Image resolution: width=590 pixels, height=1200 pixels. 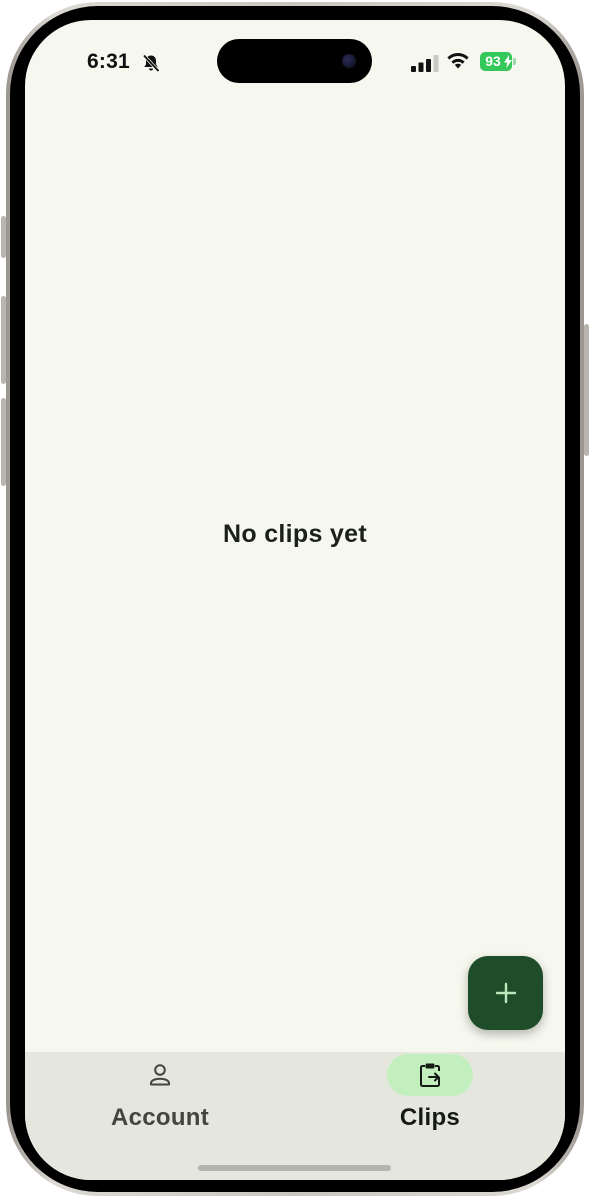 I want to click on bell-slash-icon, so click(x=151, y=63).